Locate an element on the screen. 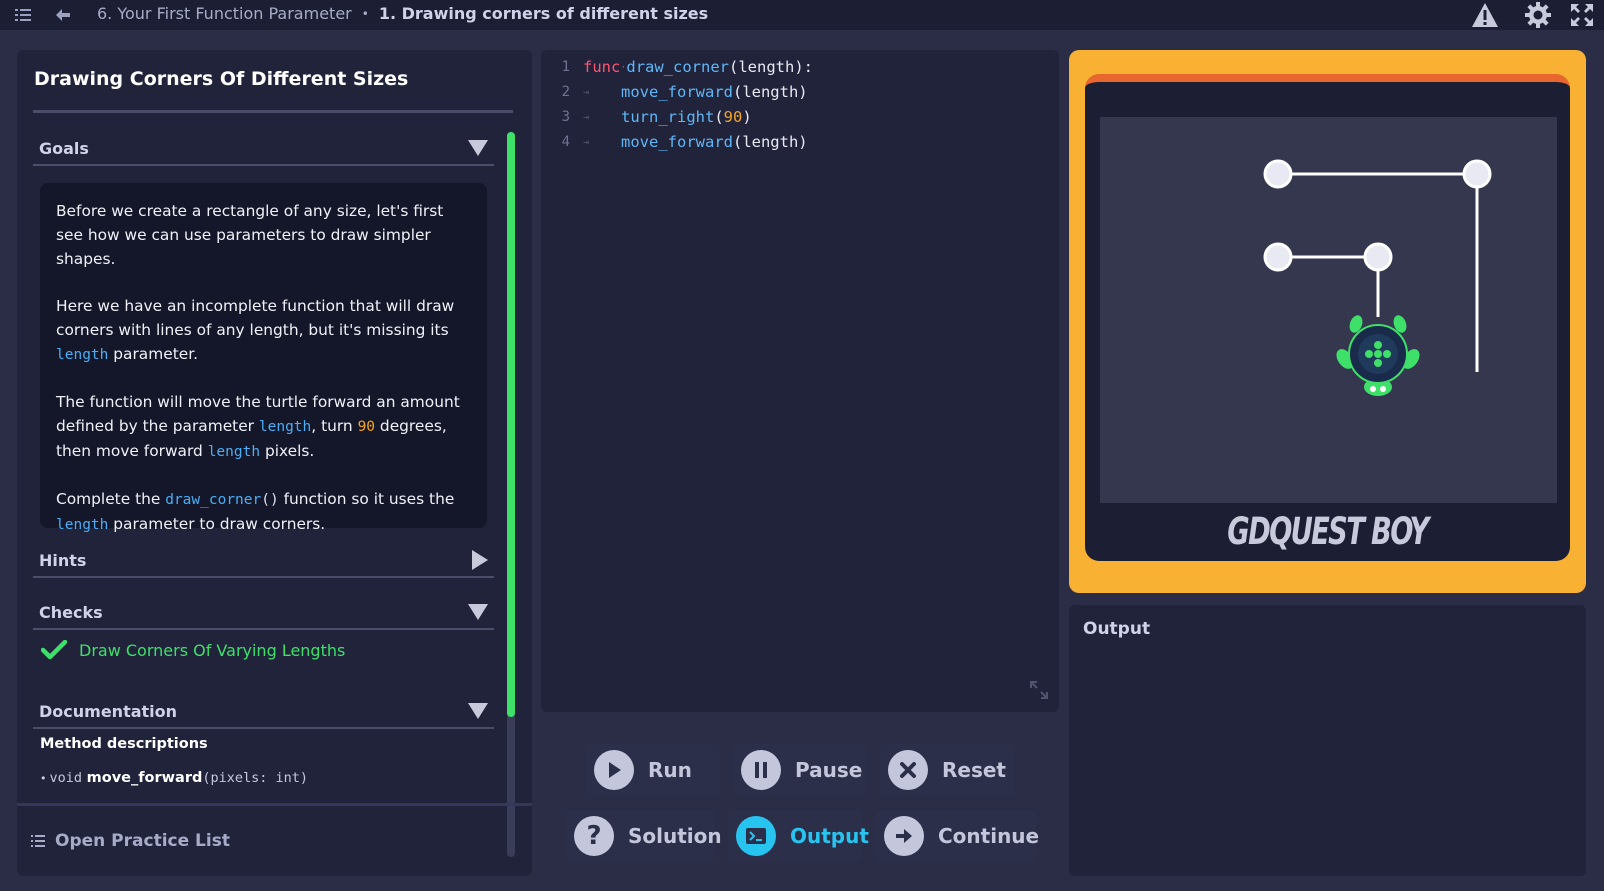 The height and width of the screenshot is (891, 1604). gear-icon is located at coordinates (1538, 15).